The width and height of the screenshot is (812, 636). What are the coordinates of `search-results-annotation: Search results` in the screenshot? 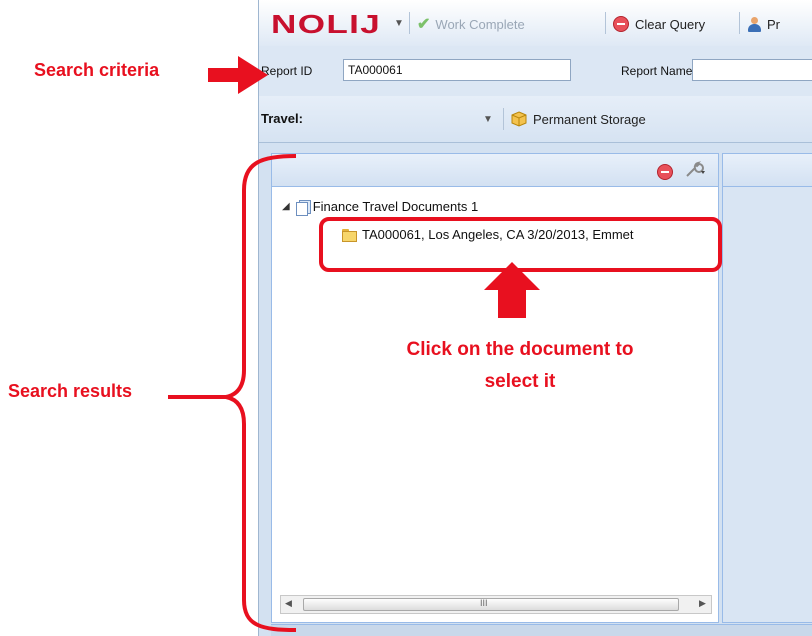 It's located at (70, 391).